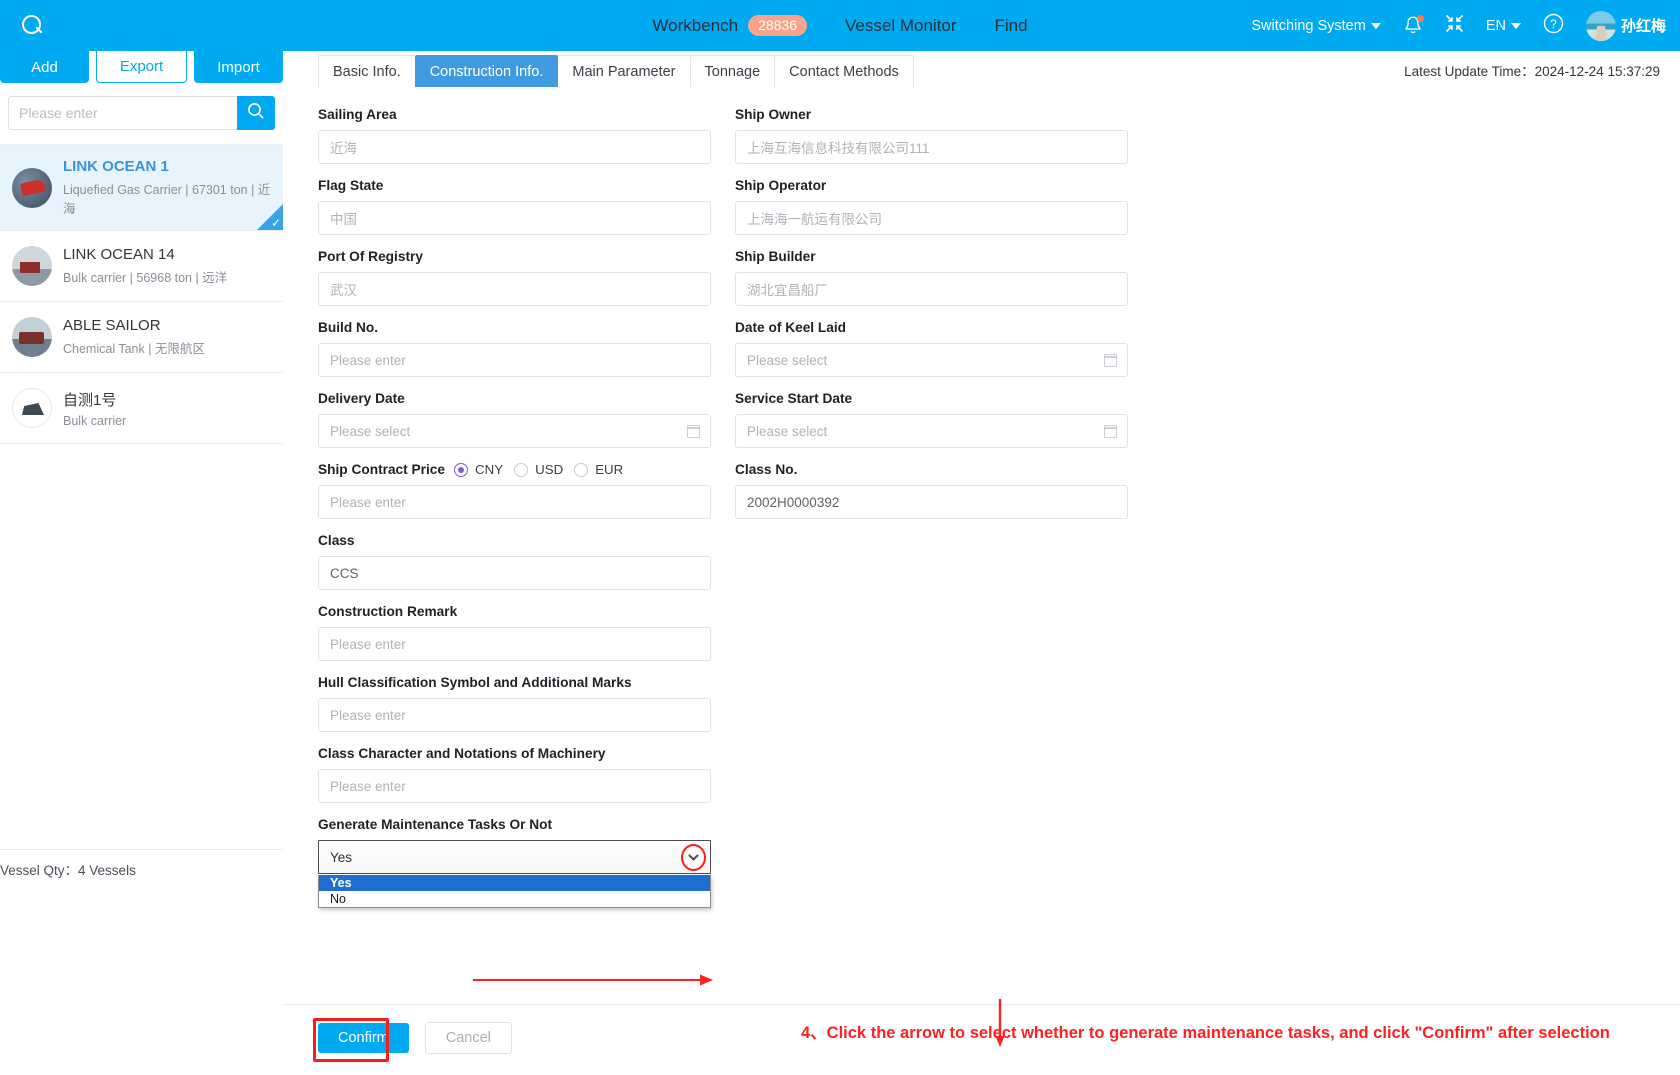 The height and width of the screenshot is (1075, 1680). What do you see at coordinates (256, 113) in the screenshot?
I see `search-submit-button` at bounding box center [256, 113].